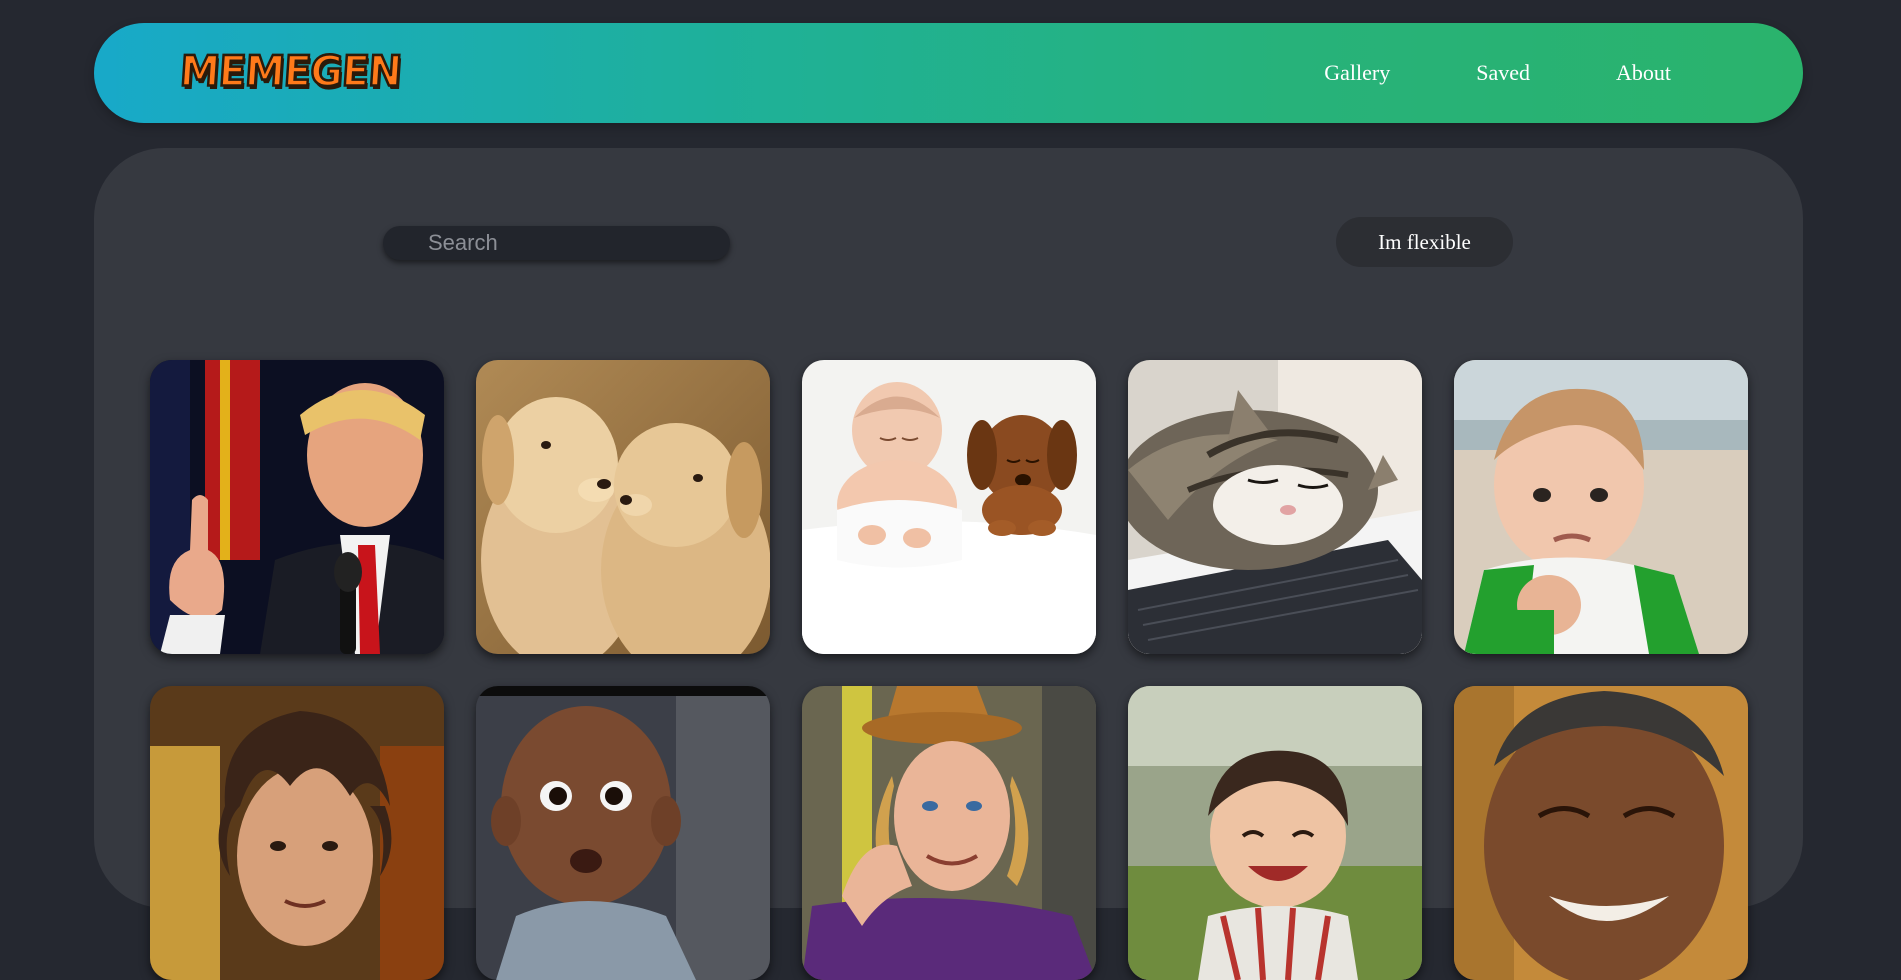 The height and width of the screenshot is (980, 1901). I want to click on meme-image-wonka, so click(949, 833).